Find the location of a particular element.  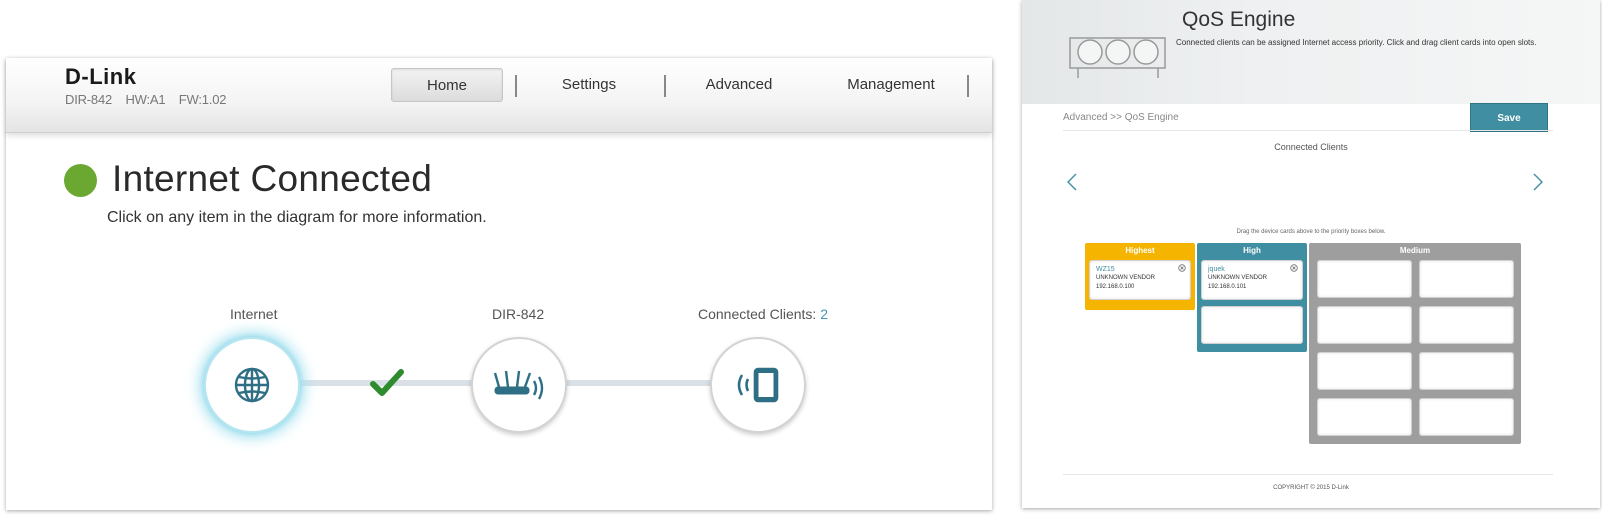

client-name: jquek is located at coordinates (1216, 269).